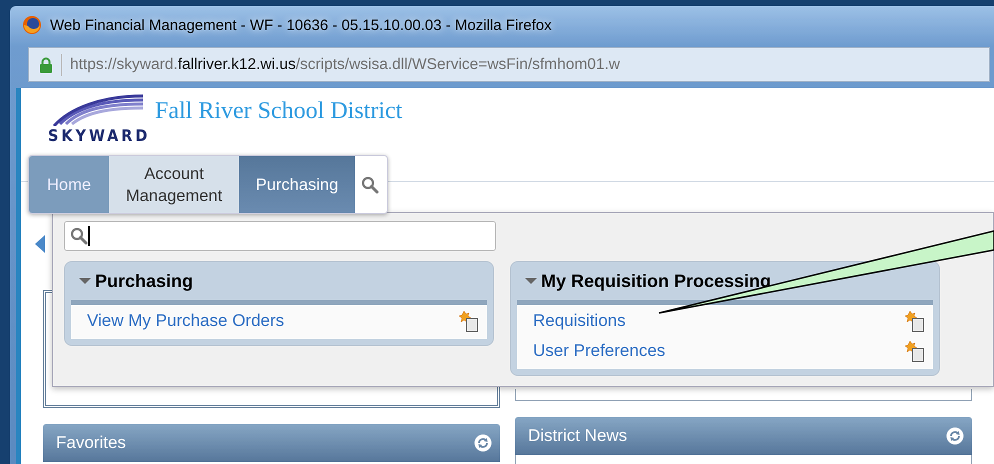 Image resolution: width=994 pixels, height=464 pixels. Describe the element at coordinates (578, 436) in the screenshot. I see `widget-title: District News` at that location.